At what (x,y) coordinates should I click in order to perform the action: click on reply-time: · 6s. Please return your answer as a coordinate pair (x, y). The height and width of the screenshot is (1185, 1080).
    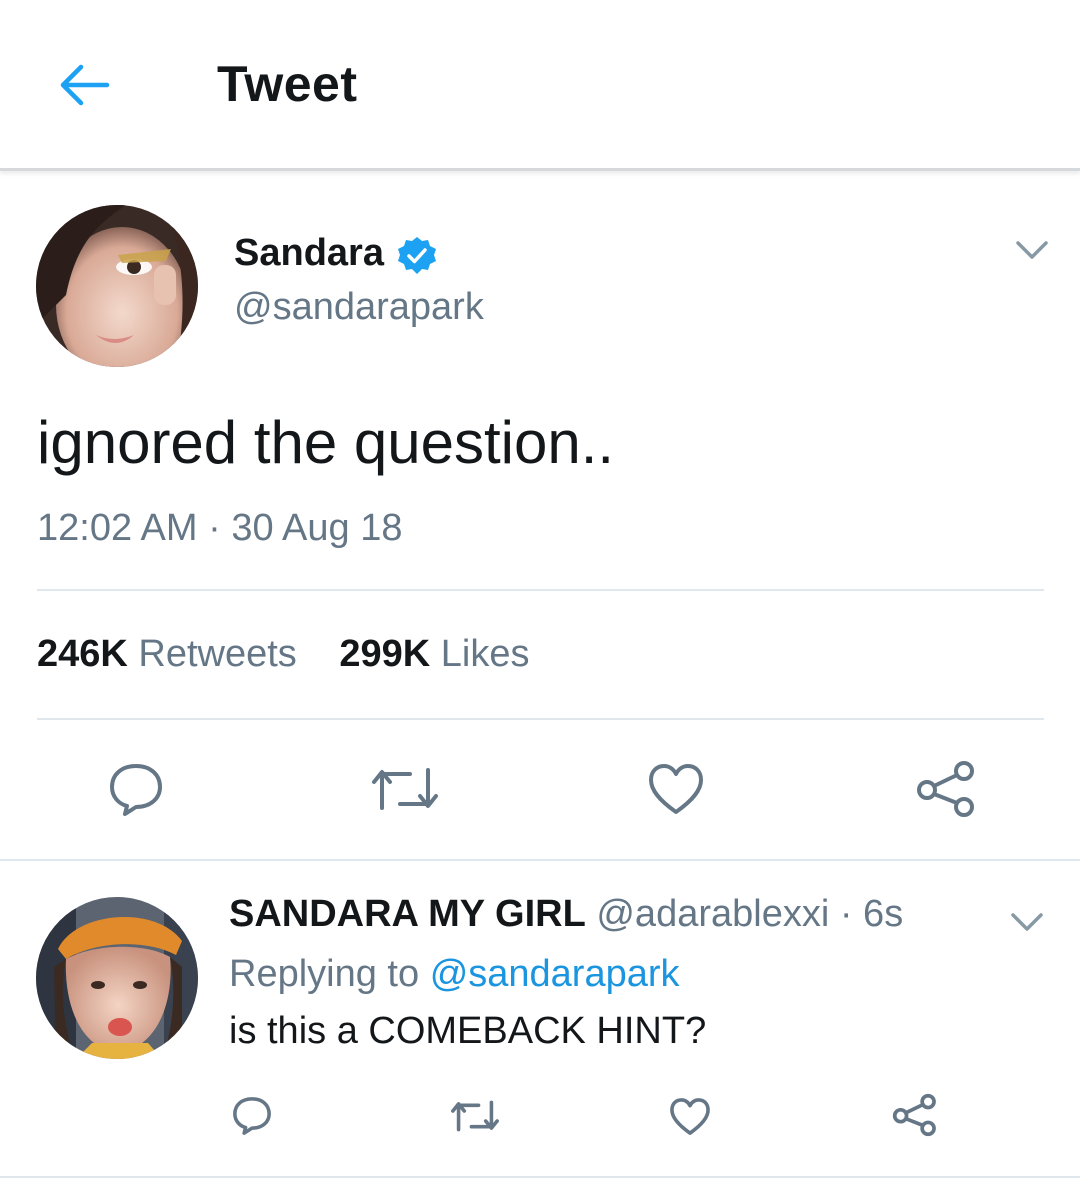
    Looking at the image, I should click on (871, 914).